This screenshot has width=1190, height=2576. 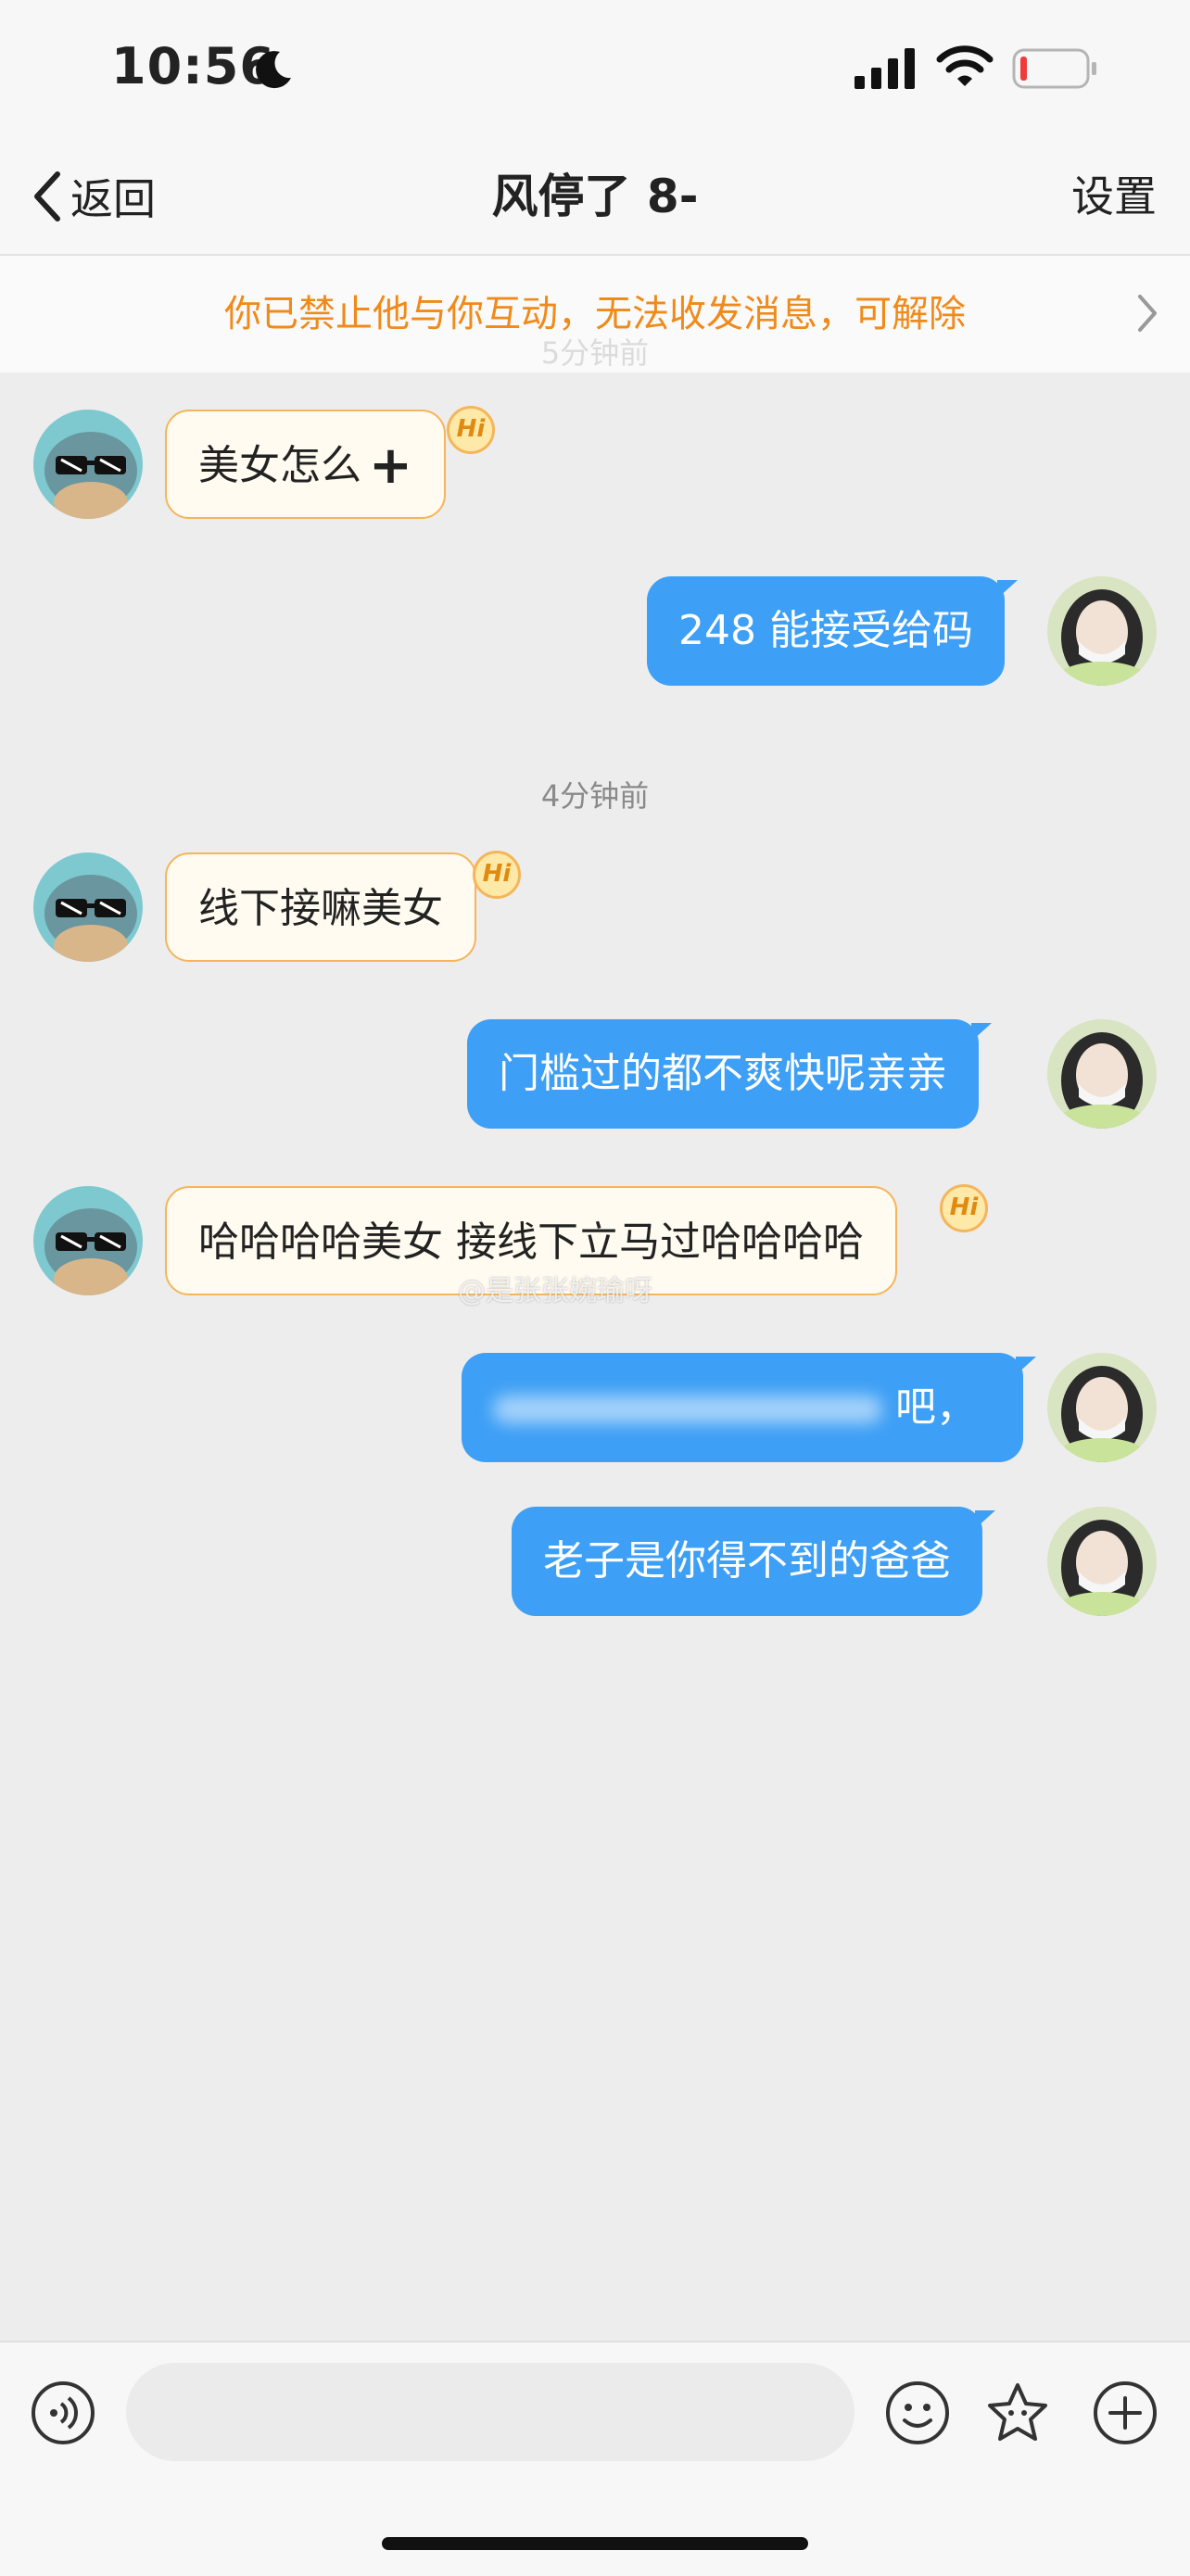 I want to click on message-text: 248 能接受给码, so click(x=825, y=631).